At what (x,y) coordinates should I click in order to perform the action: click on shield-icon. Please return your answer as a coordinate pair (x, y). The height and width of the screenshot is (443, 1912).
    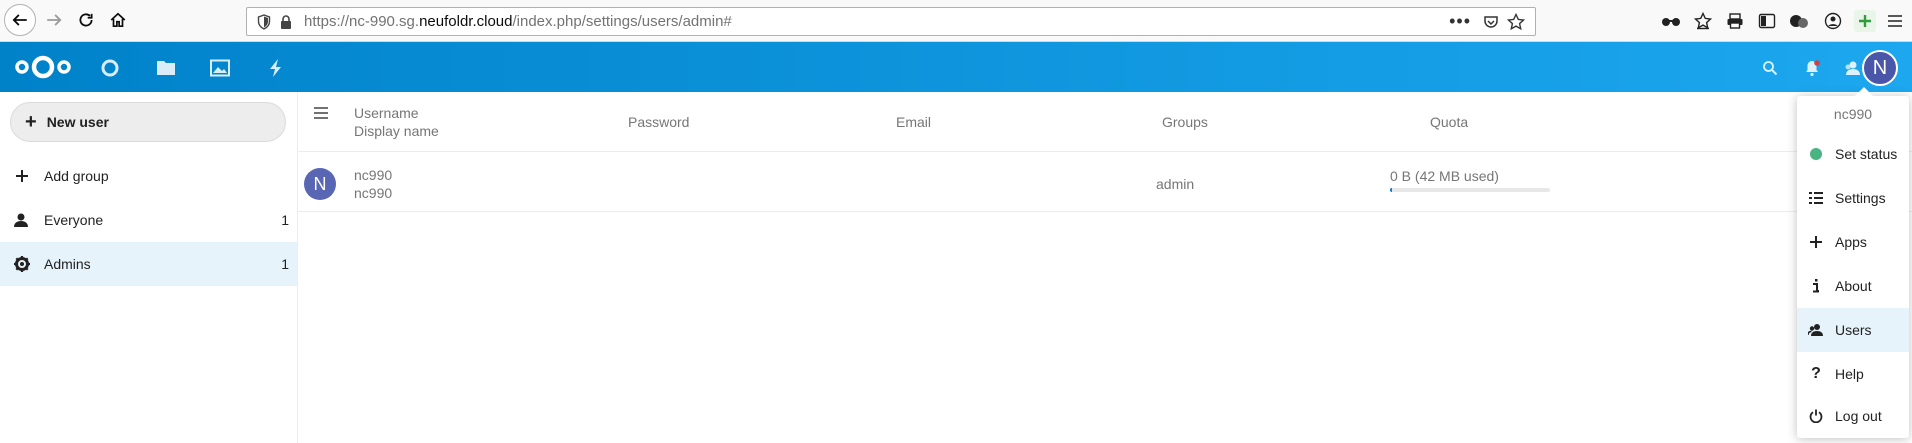
    Looking at the image, I should click on (264, 24).